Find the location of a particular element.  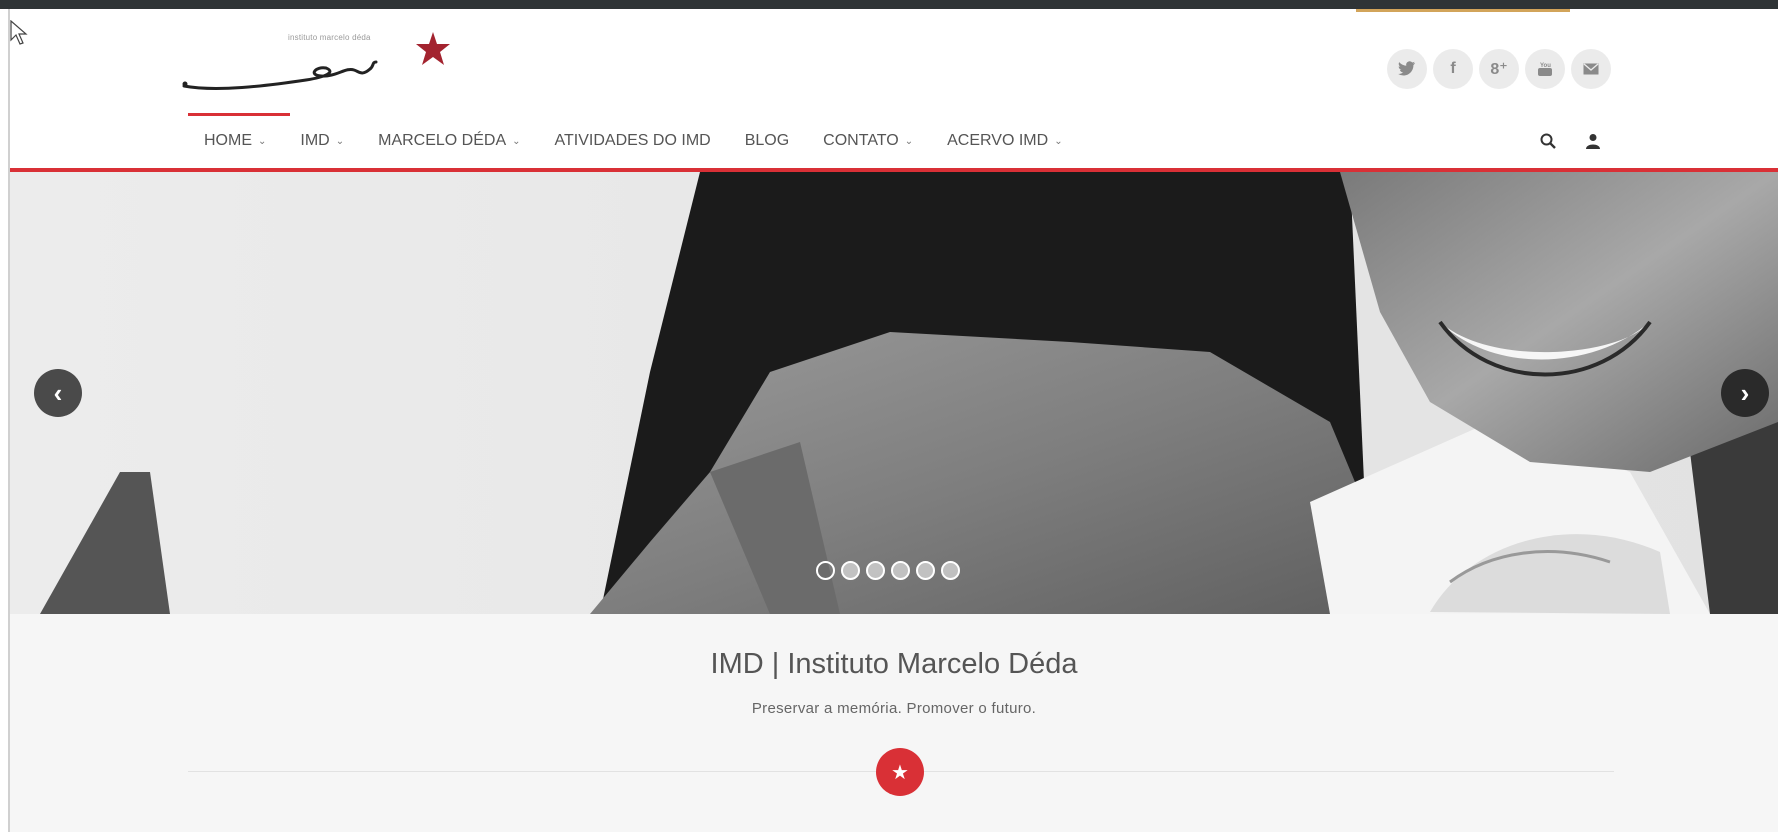

header-accent-strip is located at coordinates (1463, 10).